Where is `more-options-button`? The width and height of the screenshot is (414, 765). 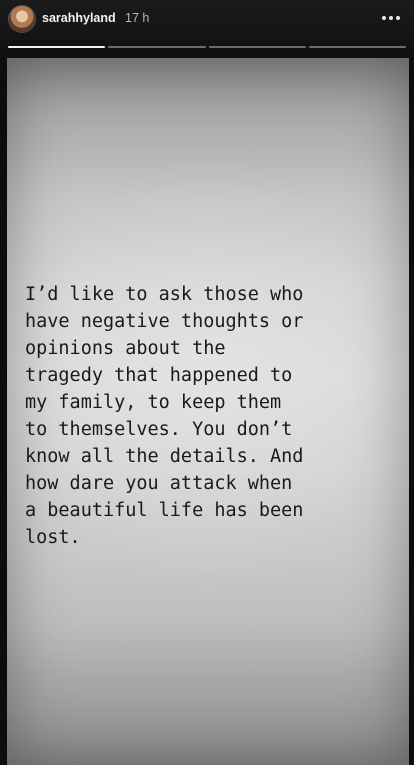 more-options-button is located at coordinates (391, 18).